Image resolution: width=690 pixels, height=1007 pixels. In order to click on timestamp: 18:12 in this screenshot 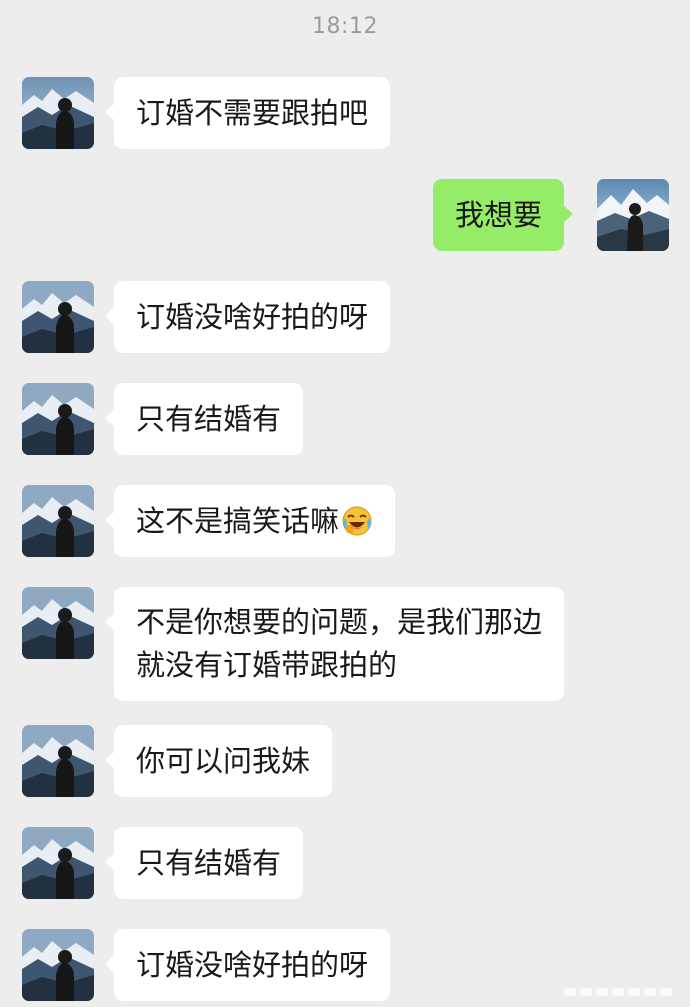, I will do `click(345, 26)`.